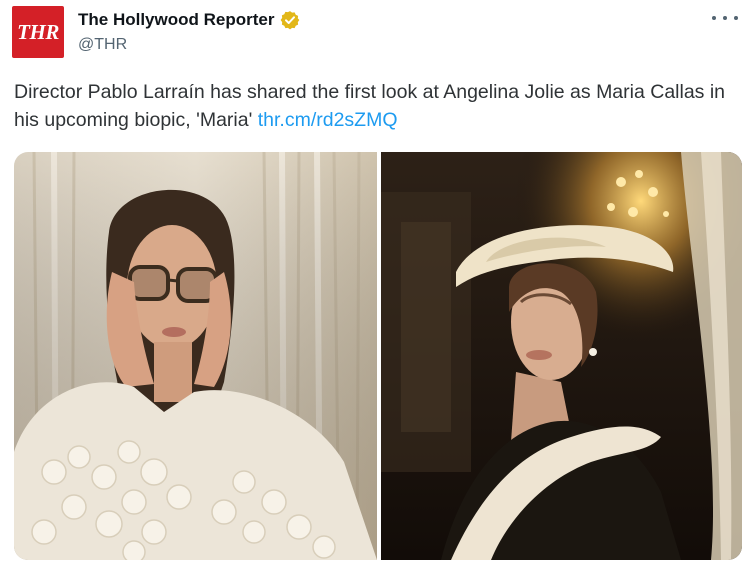 This screenshot has height=567, width=750. I want to click on account-handle: @THR, so click(189, 45).